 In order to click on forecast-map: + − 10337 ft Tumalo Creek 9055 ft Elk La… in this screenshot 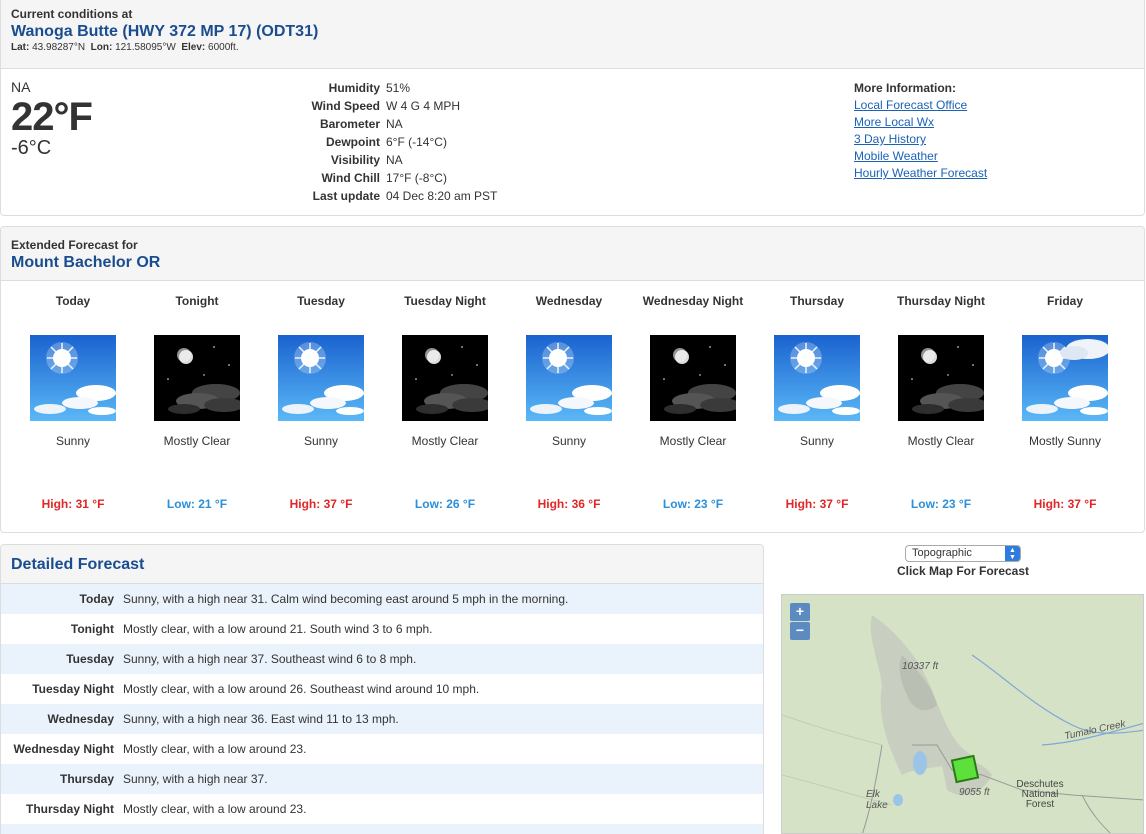, I will do `click(962, 714)`.